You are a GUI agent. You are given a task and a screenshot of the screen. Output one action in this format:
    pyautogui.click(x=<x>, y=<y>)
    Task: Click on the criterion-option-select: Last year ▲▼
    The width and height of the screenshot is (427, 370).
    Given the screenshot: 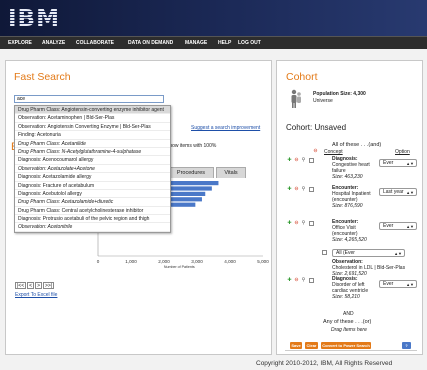 What is the action you would take?
    pyautogui.click(x=398, y=192)
    